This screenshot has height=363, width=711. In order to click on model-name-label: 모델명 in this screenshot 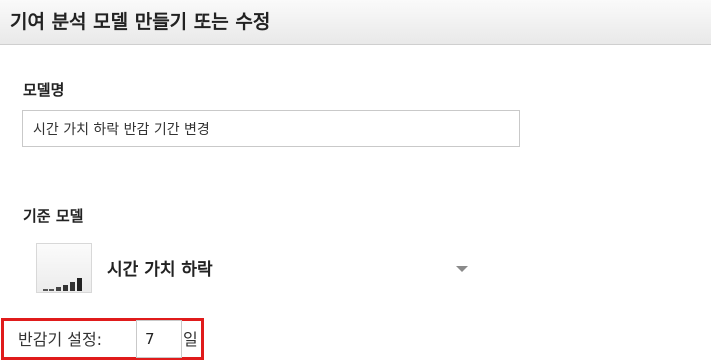, I will do `click(44, 90)`.